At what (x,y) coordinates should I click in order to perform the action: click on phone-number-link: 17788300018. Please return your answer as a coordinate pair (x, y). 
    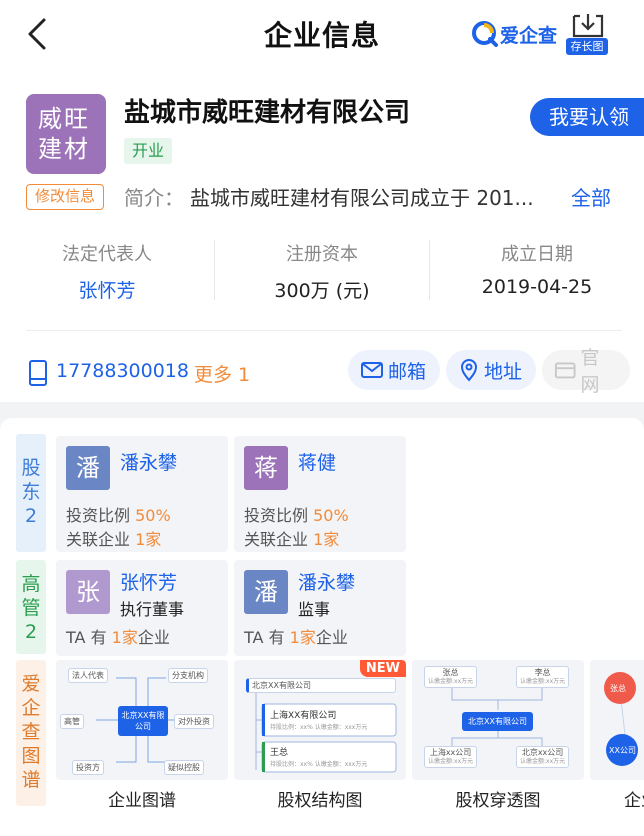
    Looking at the image, I should click on (122, 371).